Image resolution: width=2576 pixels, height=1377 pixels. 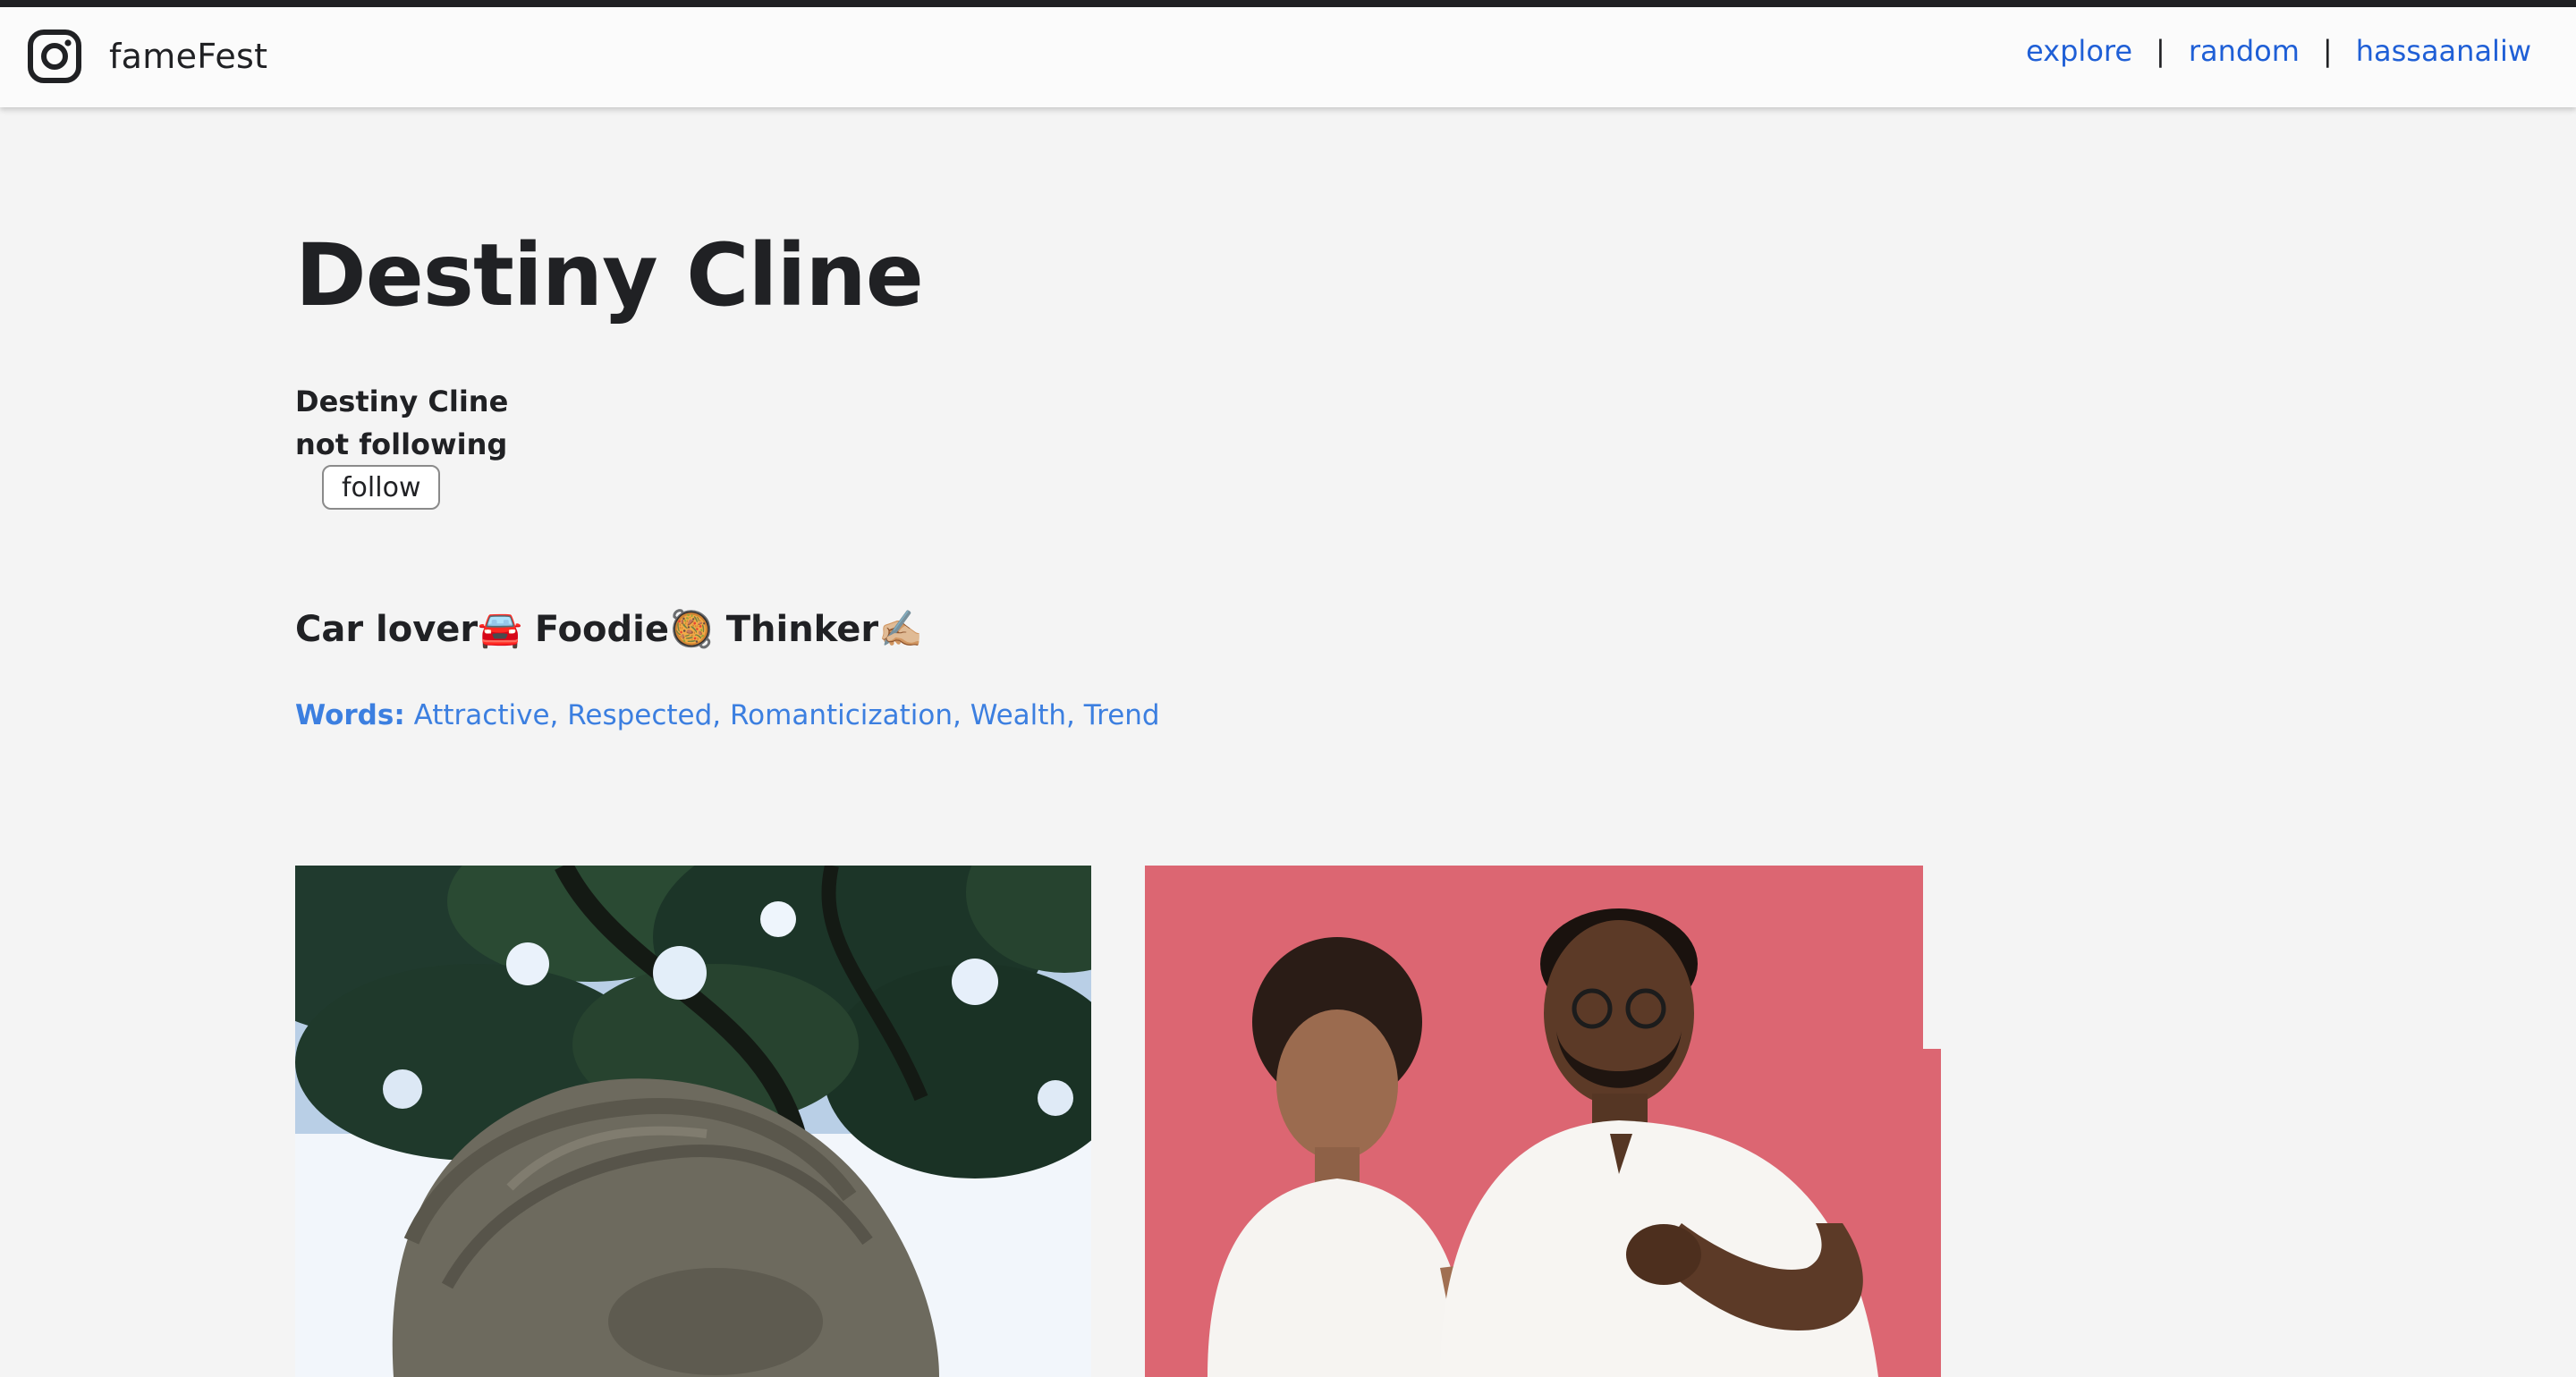 I want to click on friends-photo-art, so click(x=1543, y=1121).